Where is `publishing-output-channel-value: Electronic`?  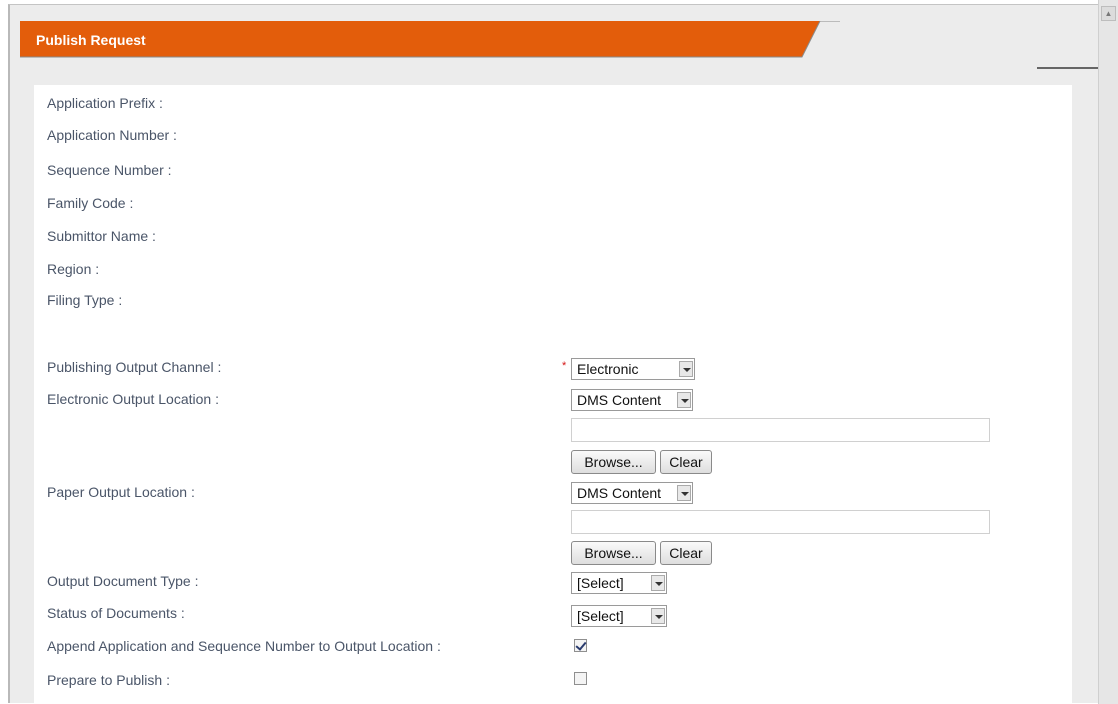 publishing-output-channel-value: Electronic is located at coordinates (608, 369).